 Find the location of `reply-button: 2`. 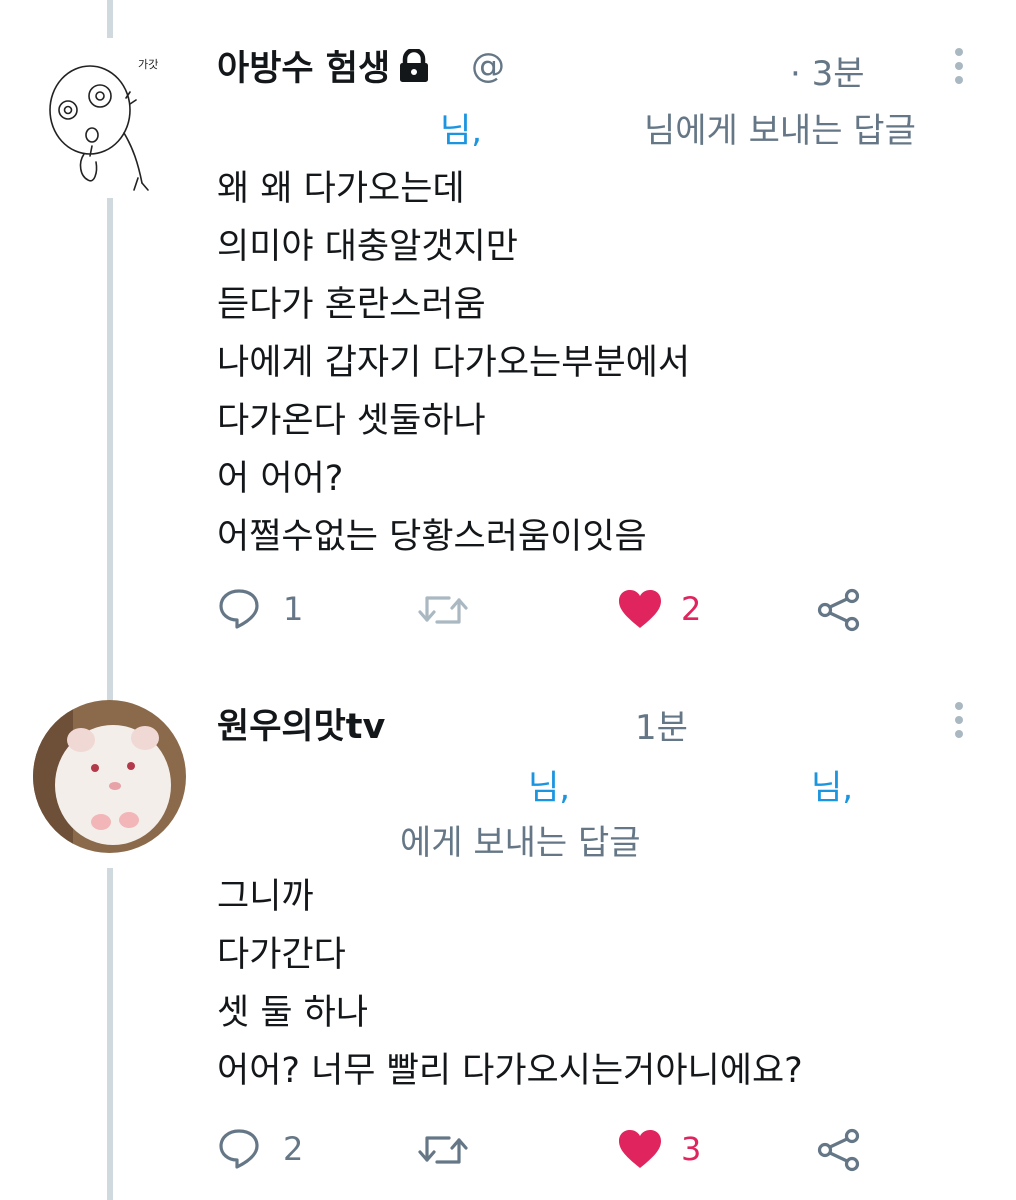

reply-button: 2 is located at coordinates (260, 1149).